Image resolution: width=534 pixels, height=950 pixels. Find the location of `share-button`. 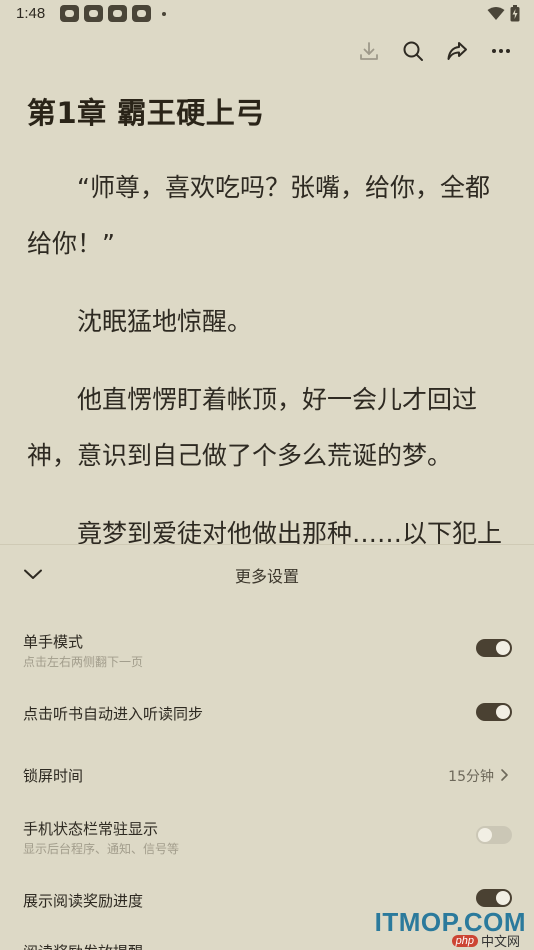

share-button is located at coordinates (457, 51).